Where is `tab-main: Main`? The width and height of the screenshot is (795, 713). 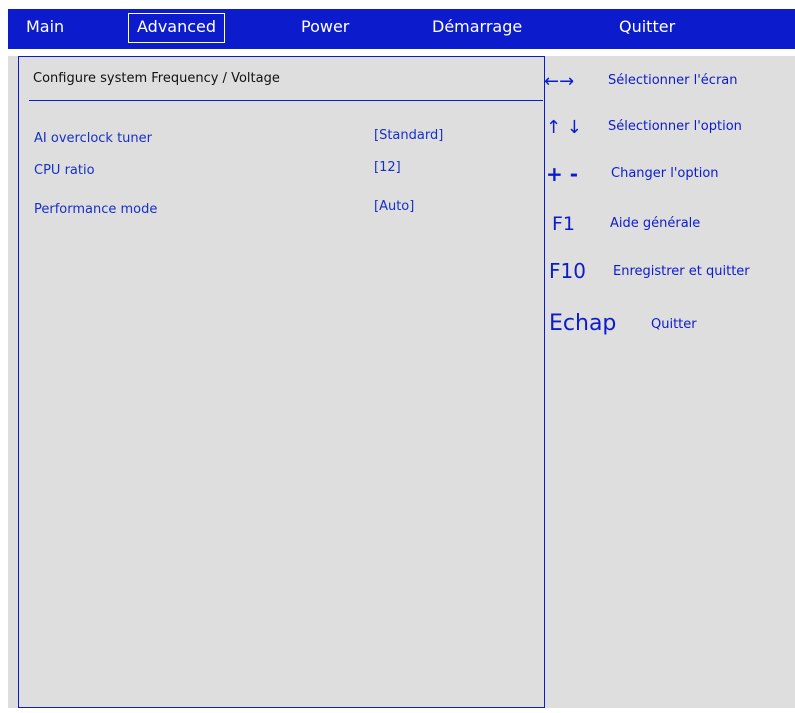
tab-main: Main is located at coordinates (45, 29).